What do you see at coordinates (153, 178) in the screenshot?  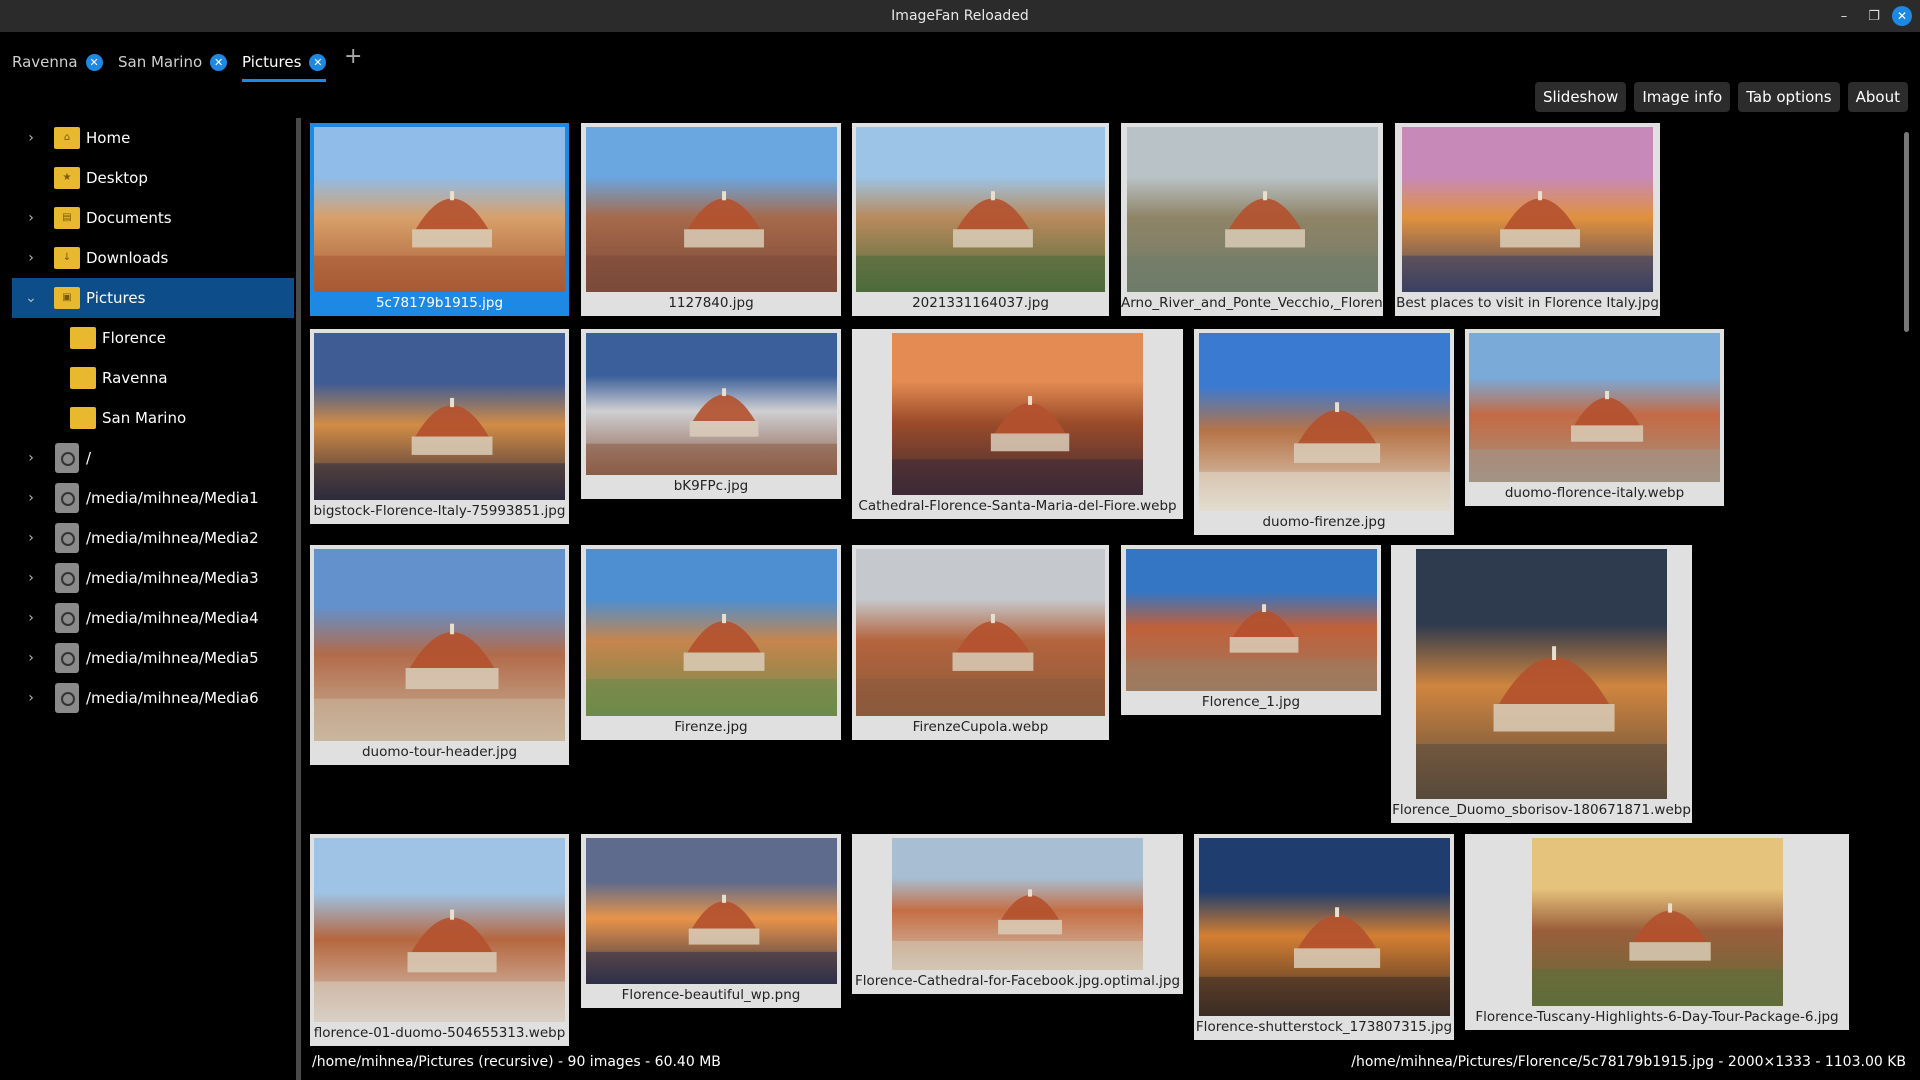 I see `sidebar-item-desktop: ★ Desktop` at bounding box center [153, 178].